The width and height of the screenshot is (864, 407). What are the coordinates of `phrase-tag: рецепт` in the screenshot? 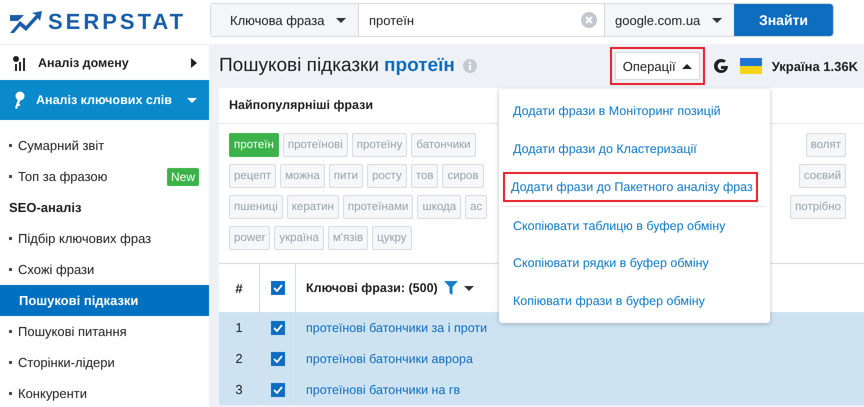 It's located at (252, 176).